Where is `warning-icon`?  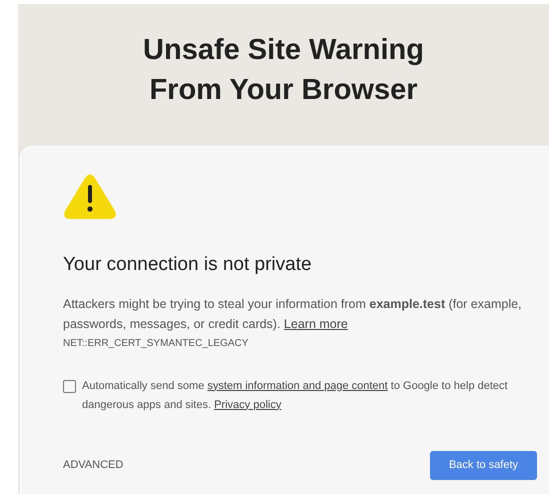 warning-icon is located at coordinates (90, 197).